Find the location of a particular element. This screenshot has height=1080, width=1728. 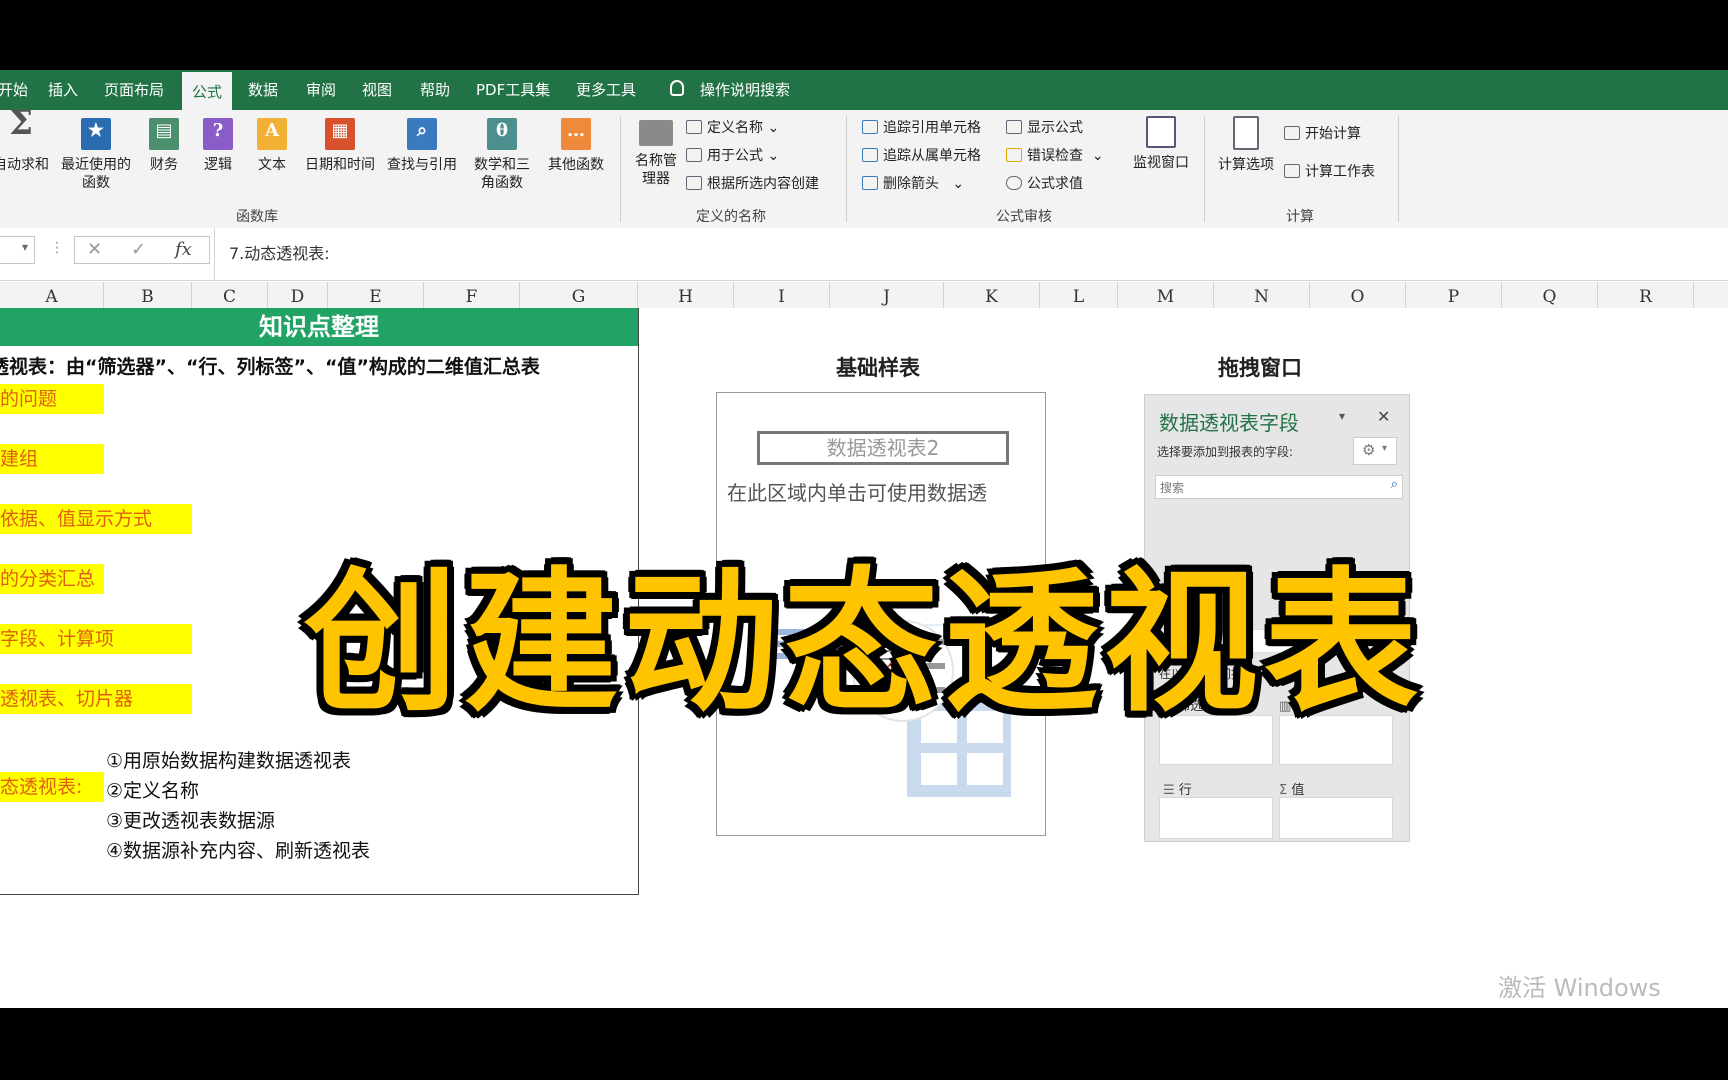

glasses-icon is located at coordinates (1161, 132).